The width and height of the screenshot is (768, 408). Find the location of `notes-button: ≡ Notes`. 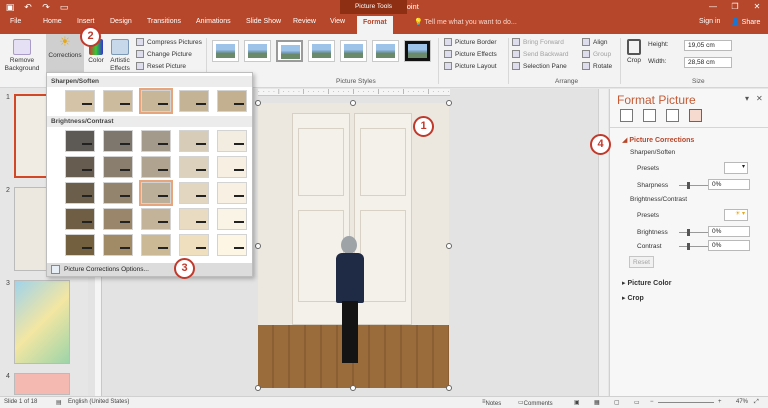

notes-button: ≡ Notes is located at coordinates (491, 403).